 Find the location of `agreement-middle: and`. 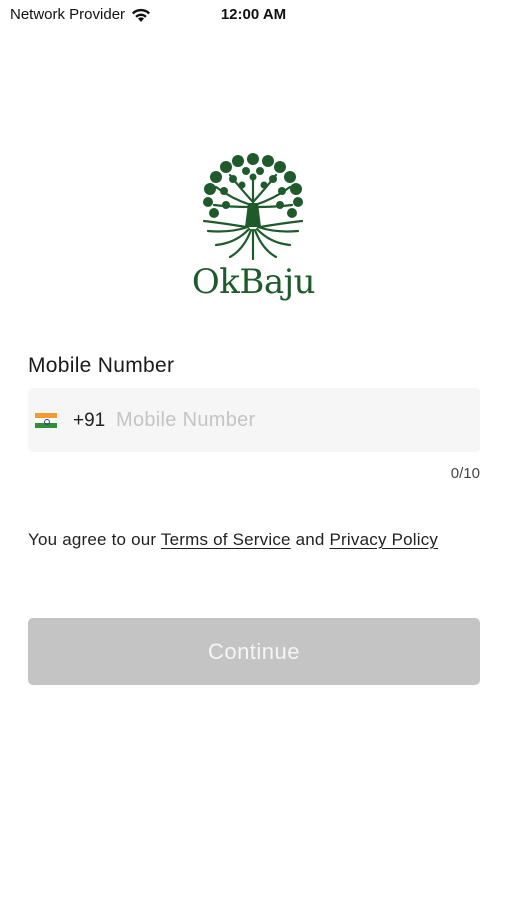

agreement-middle: and is located at coordinates (310, 539).